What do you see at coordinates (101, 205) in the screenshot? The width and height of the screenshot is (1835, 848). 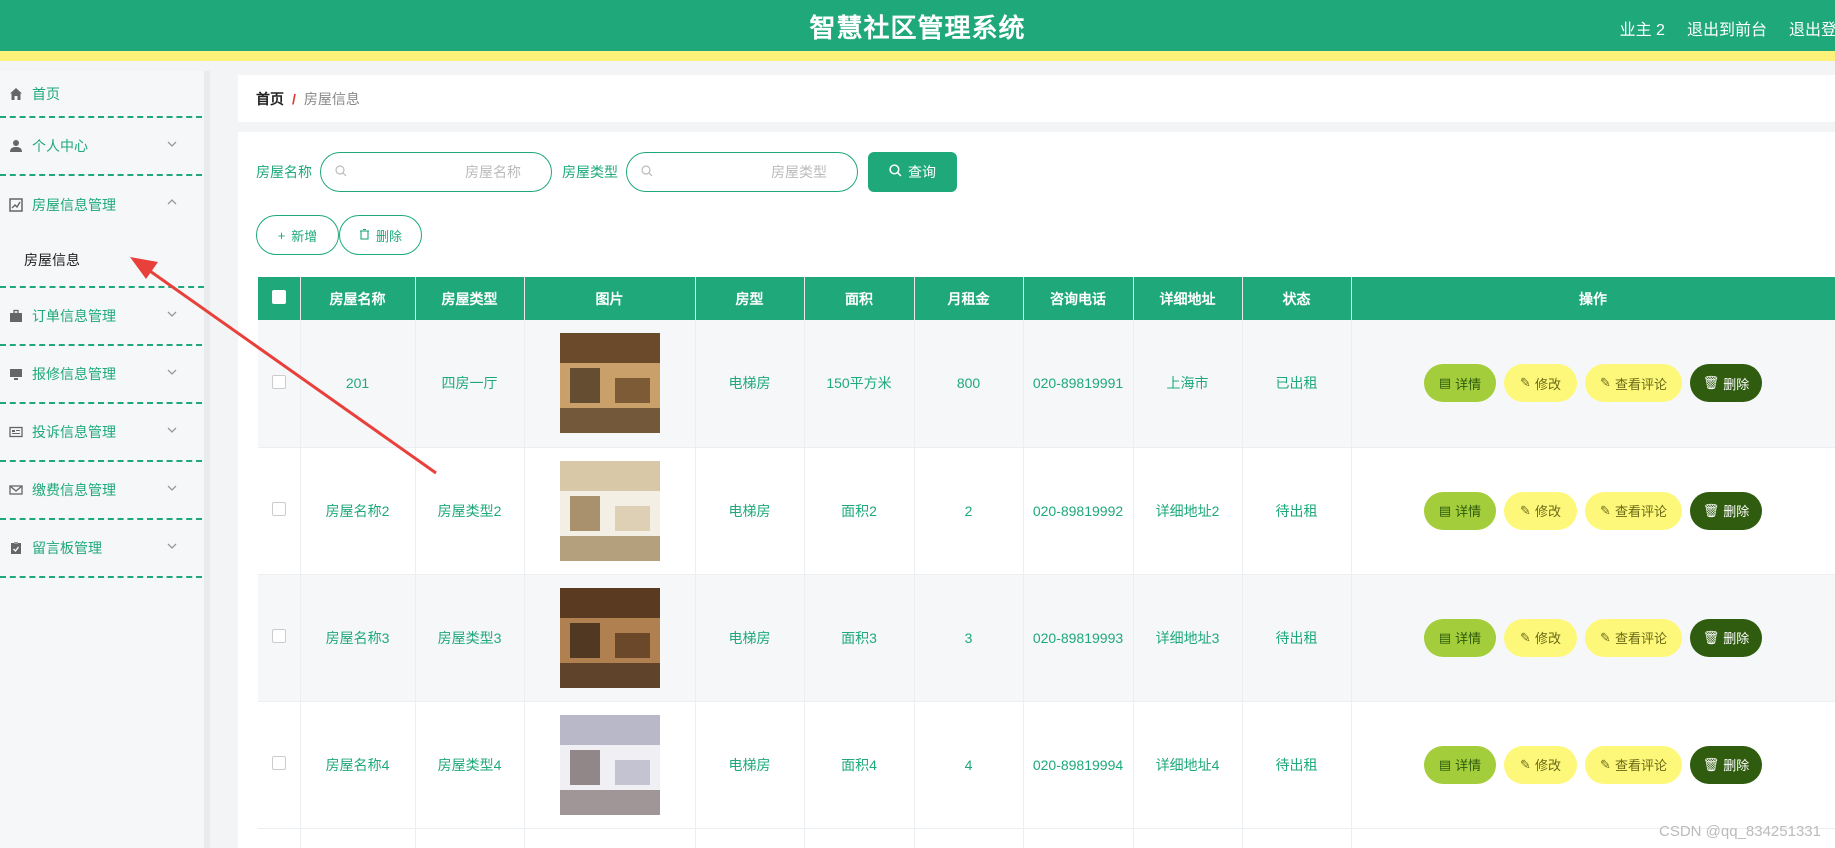 I see `sidebar-item-house-management: 房屋信息管理` at bounding box center [101, 205].